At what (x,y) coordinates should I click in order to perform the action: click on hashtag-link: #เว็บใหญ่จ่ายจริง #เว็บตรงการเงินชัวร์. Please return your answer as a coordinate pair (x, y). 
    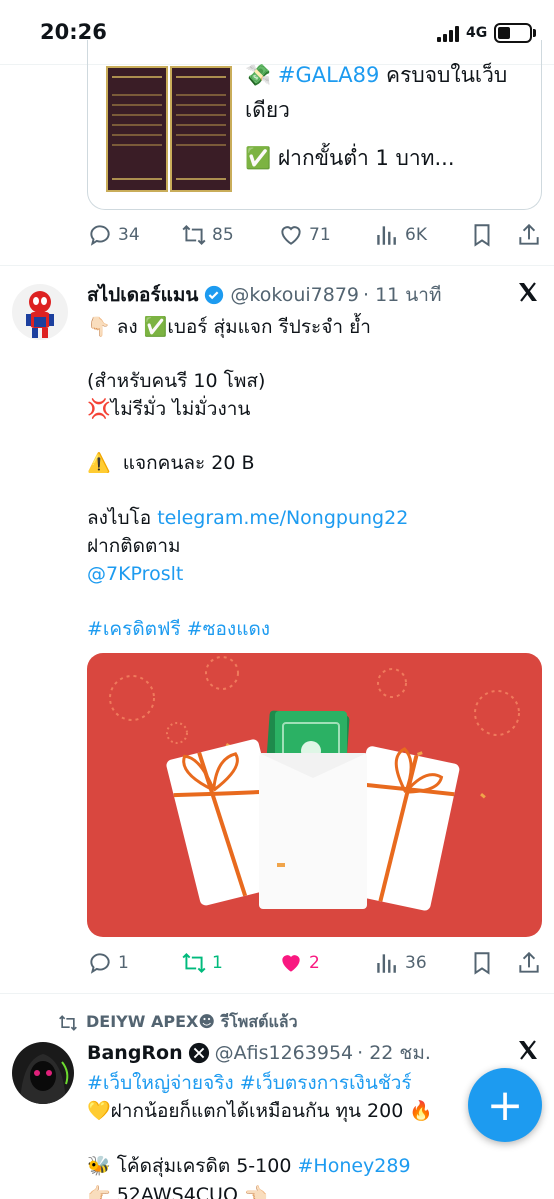
    Looking at the image, I should click on (249, 1083).